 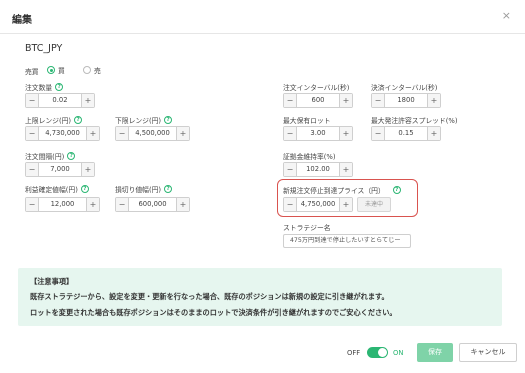 I want to click on toggle-knob, so click(x=382, y=352).